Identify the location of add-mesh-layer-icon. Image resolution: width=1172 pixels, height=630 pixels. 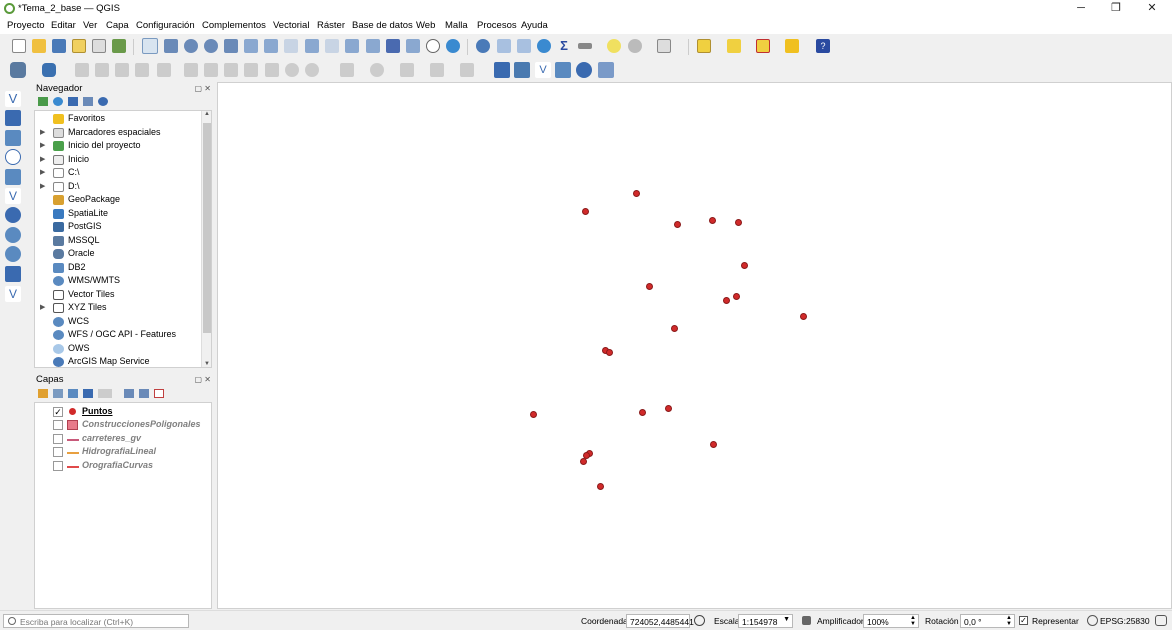
(13, 138).